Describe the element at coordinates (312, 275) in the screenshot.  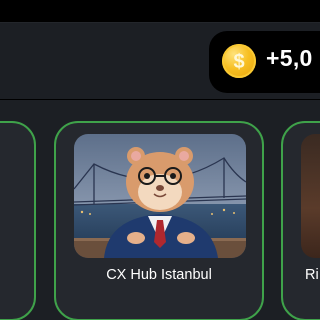
I see `card-title: Ri` at that location.